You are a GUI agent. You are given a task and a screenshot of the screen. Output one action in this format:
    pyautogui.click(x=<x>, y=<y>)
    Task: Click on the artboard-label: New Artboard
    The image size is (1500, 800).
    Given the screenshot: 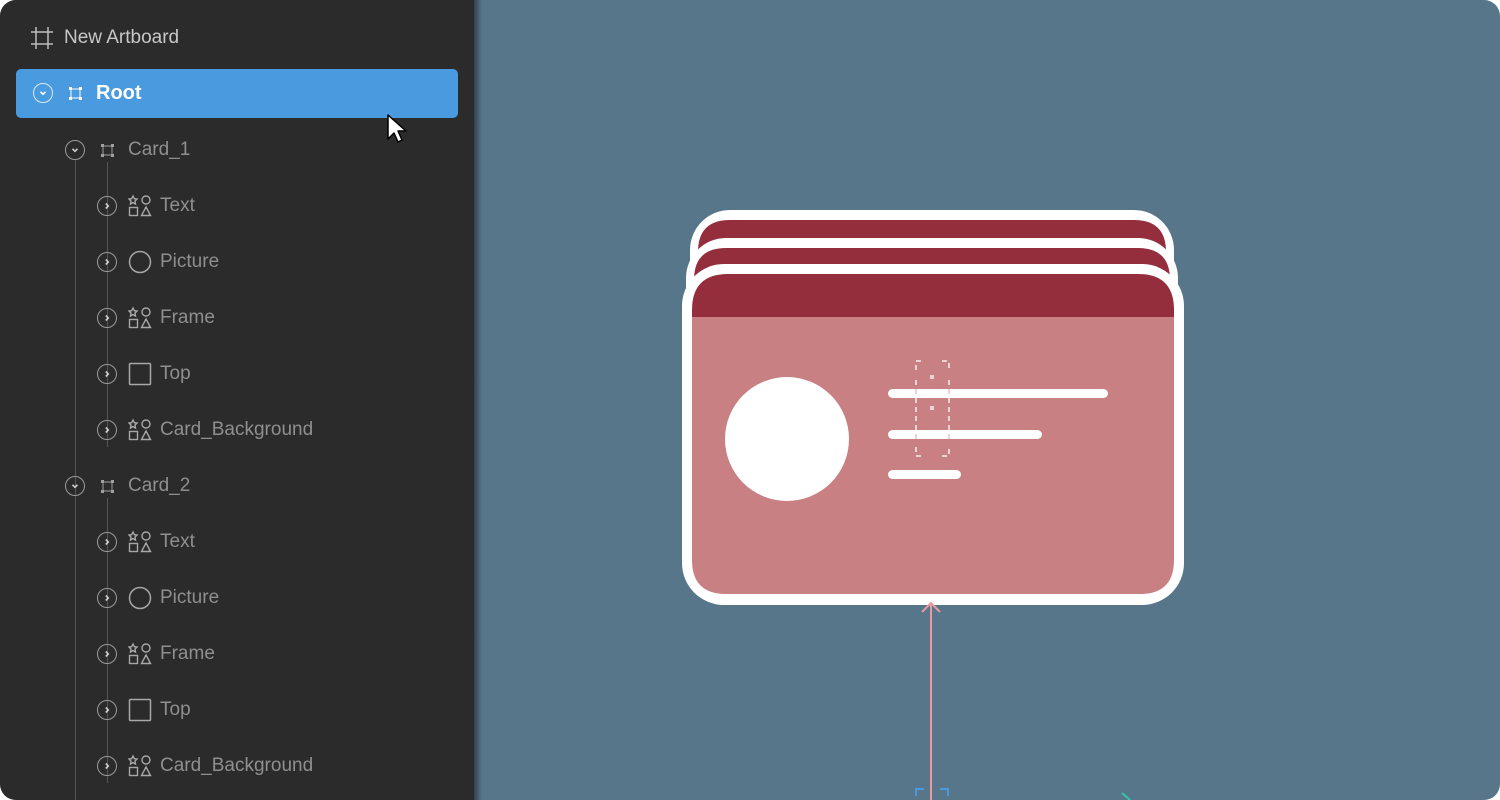 What is the action you would take?
    pyautogui.click(x=122, y=37)
    